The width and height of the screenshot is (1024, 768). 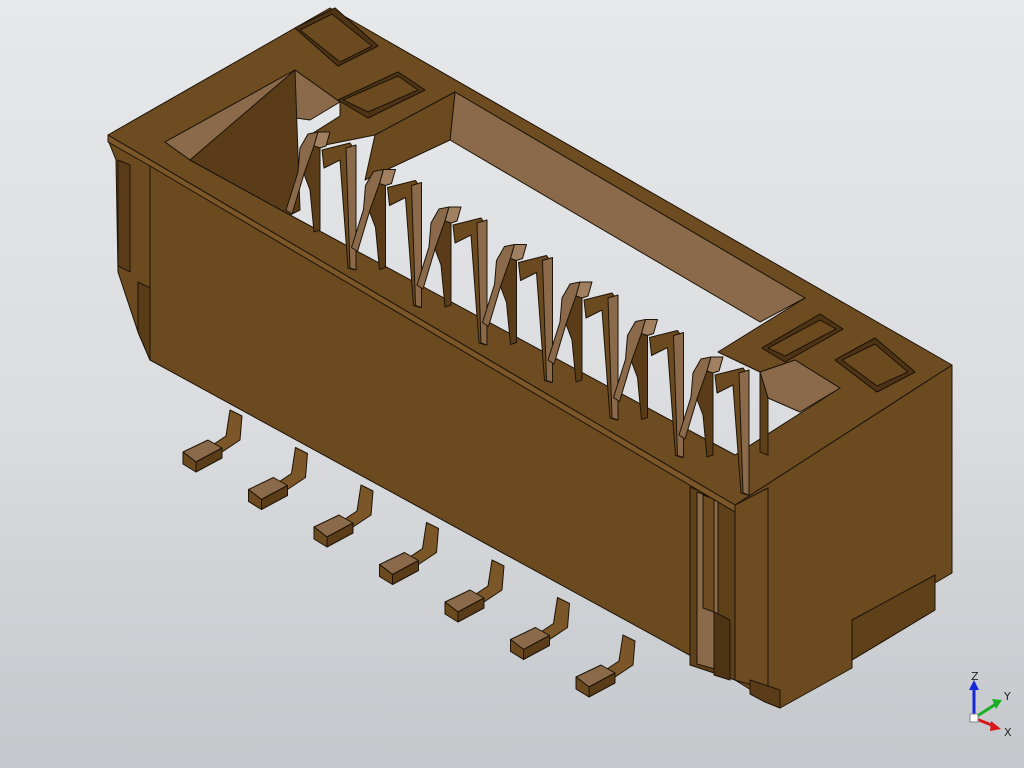 I want to click on left-end-cap, so click(x=129, y=250).